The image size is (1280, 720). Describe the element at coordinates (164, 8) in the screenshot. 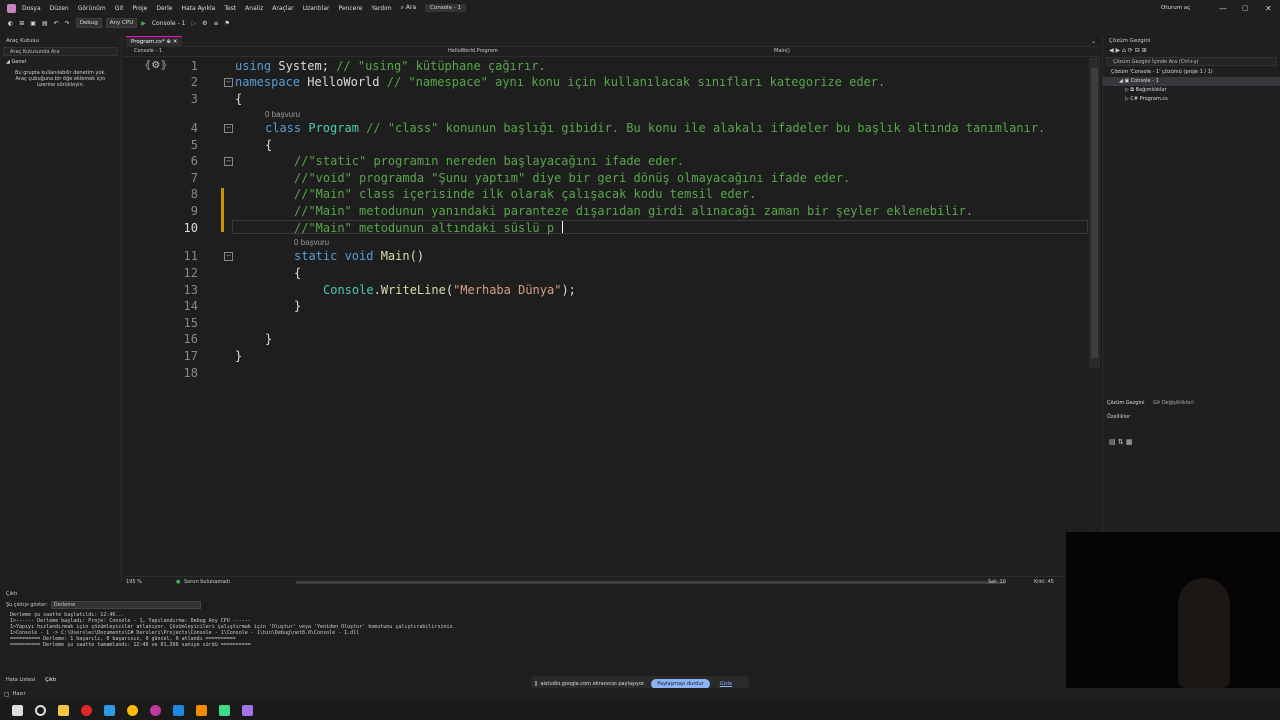

I see `menu-build: Derle` at that location.